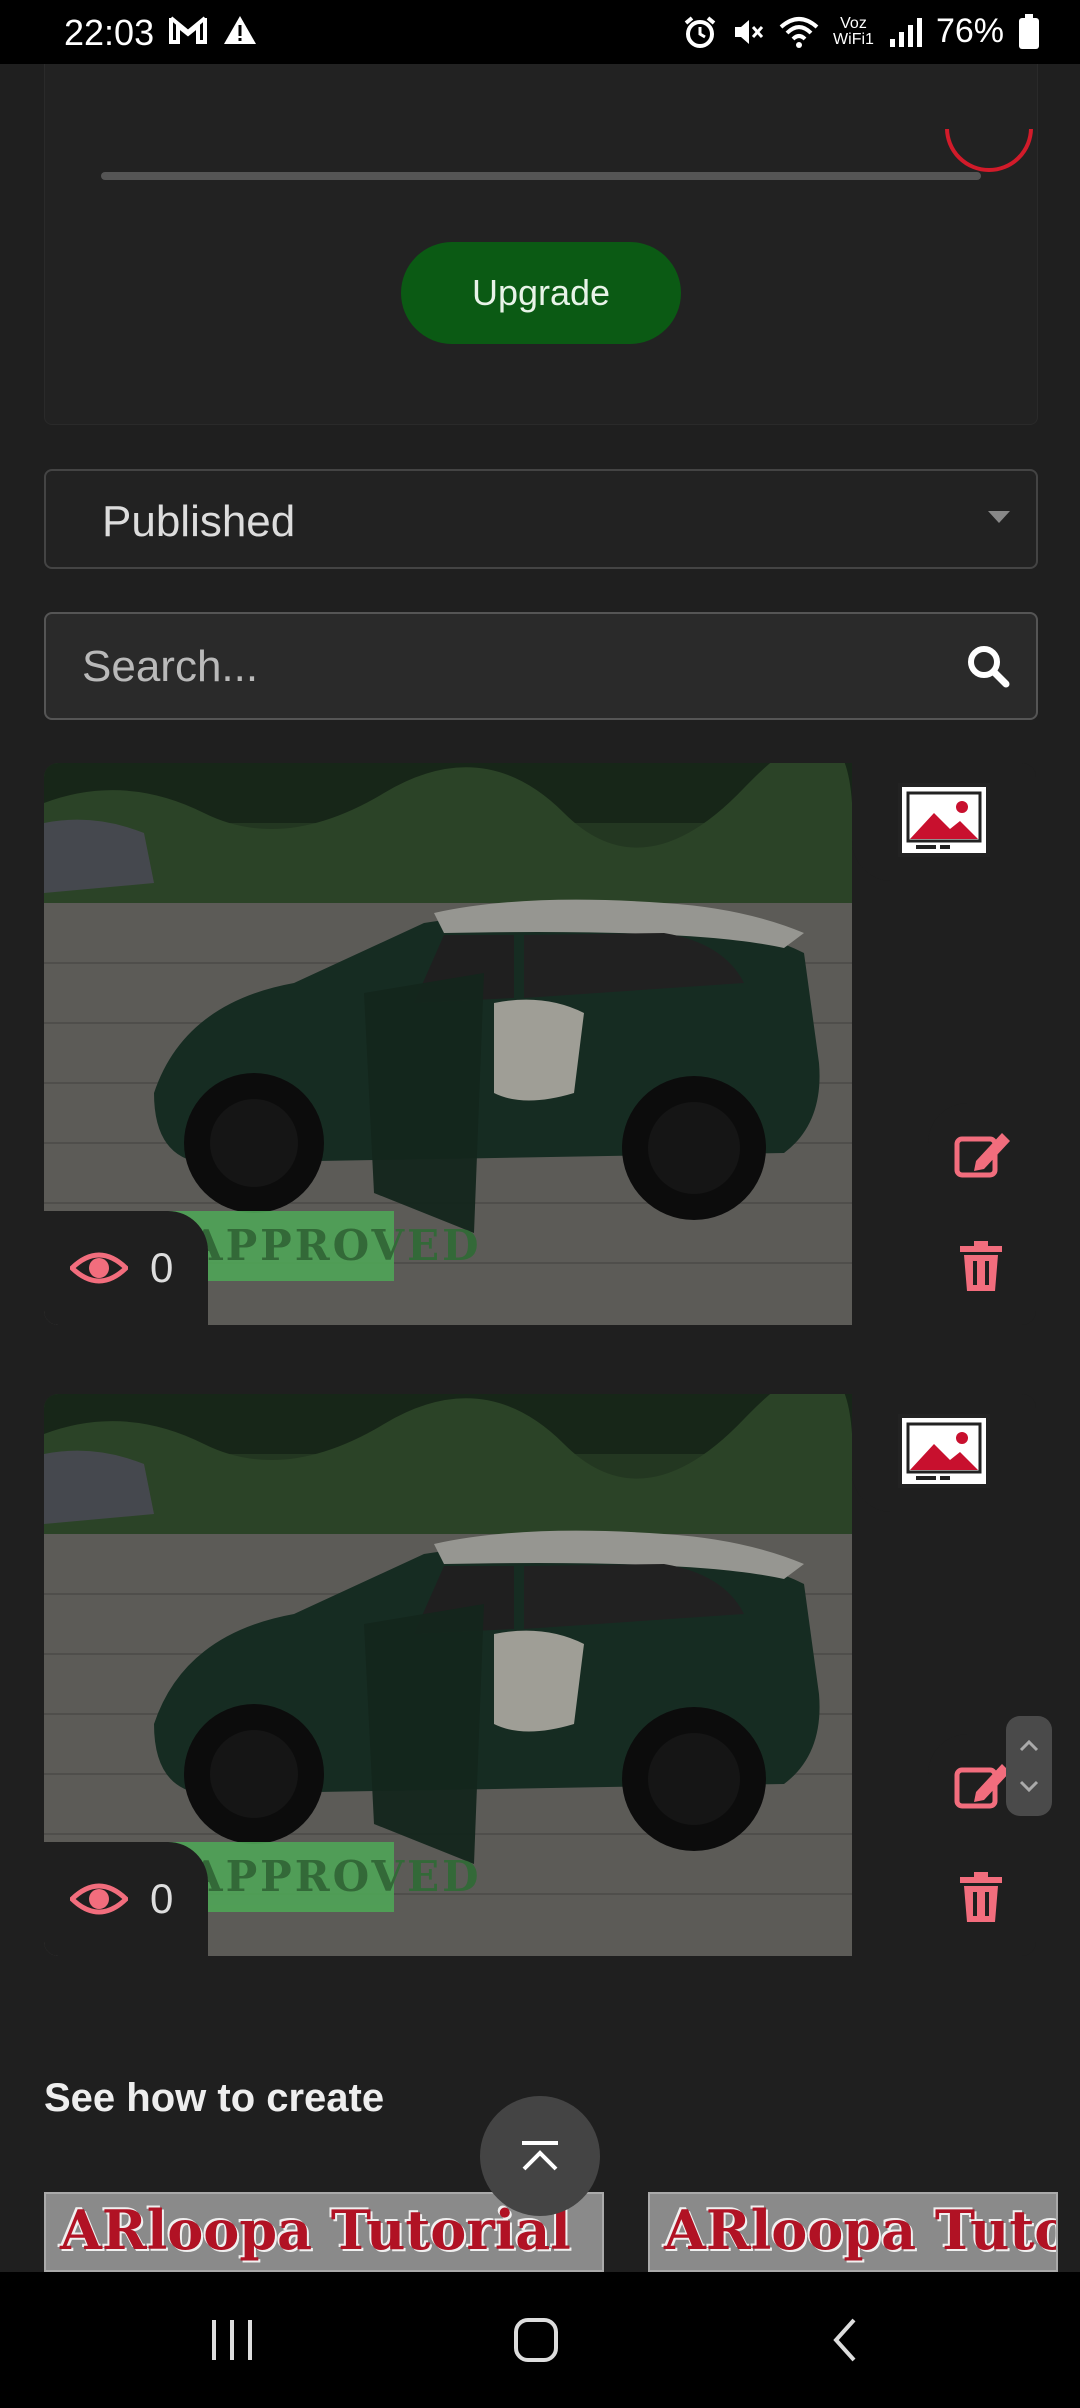 This screenshot has height=2408, width=1080. I want to click on notification-icons, so click(213, 30).